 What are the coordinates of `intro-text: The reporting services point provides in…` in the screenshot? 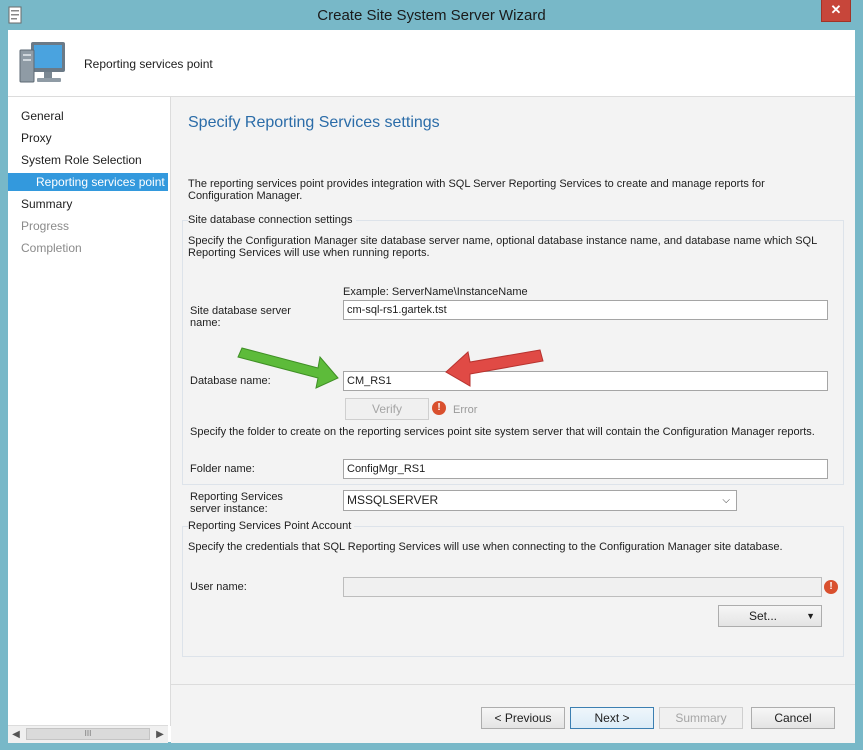 It's located at (476, 190).